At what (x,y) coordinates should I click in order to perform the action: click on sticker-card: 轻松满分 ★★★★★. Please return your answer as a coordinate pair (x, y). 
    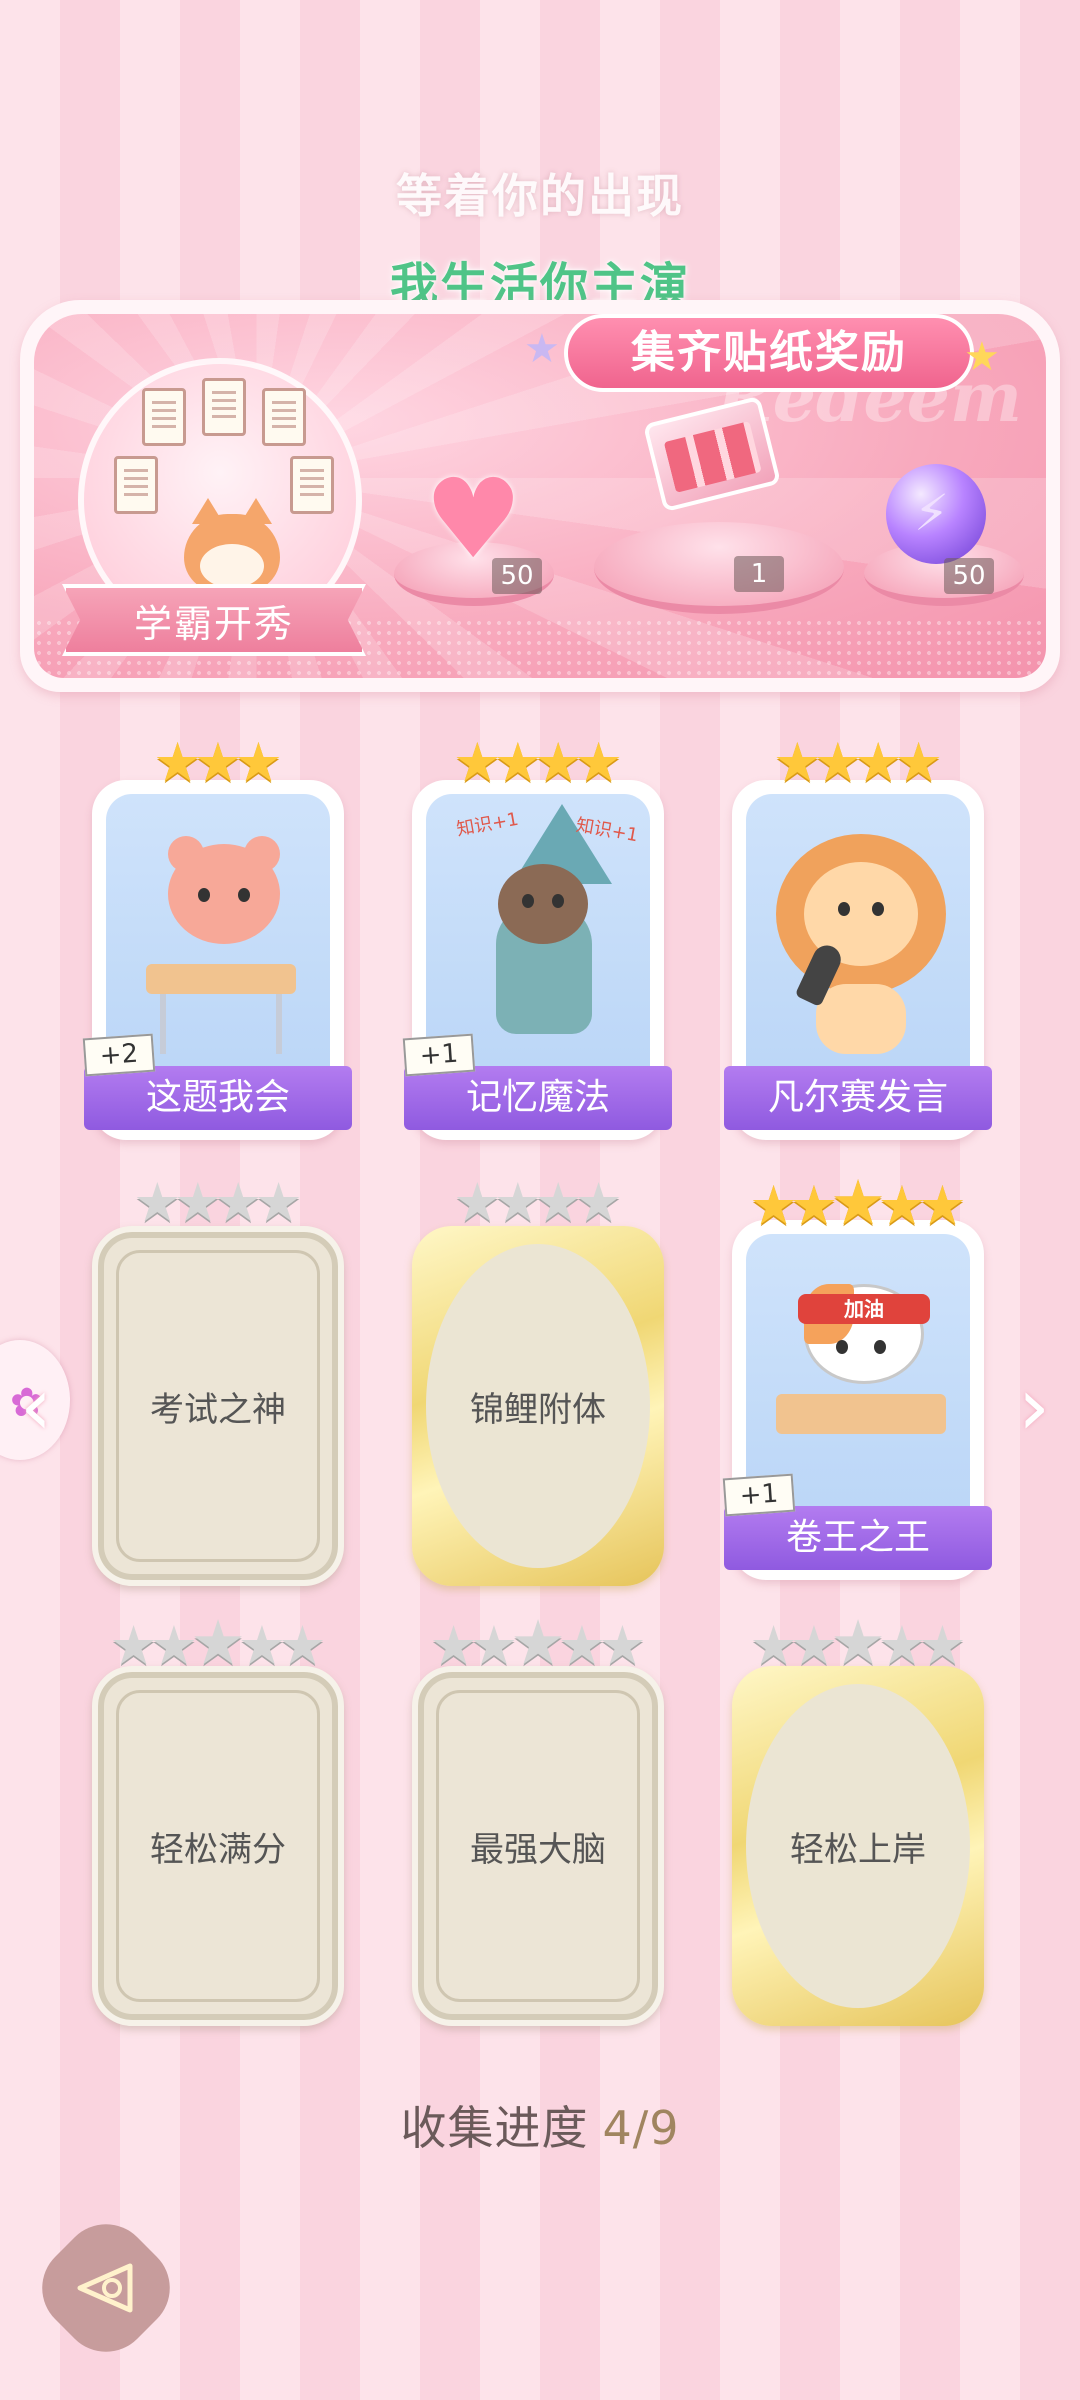
    Looking at the image, I should click on (218, 1830).